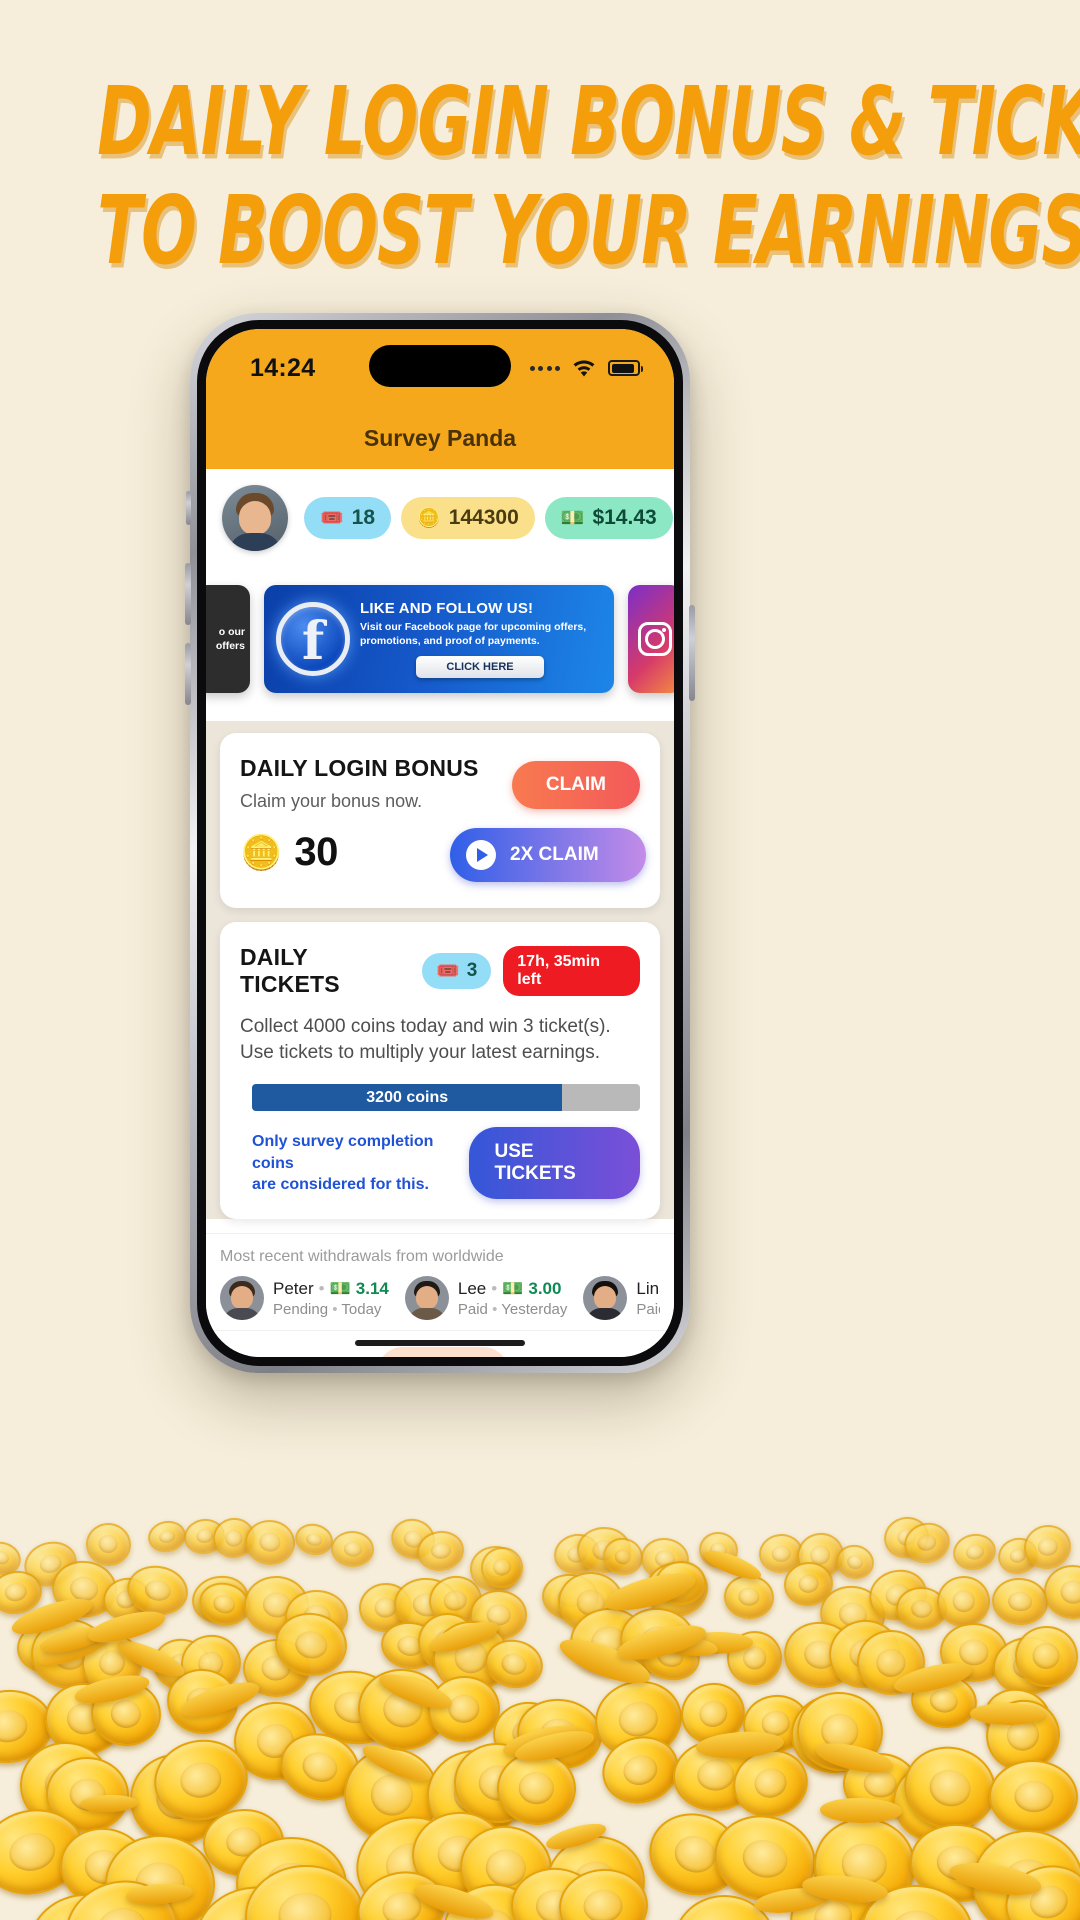  Describe the element at coordinates (362, 1257) in the screenshot. I see `recent-withdrawals-title: Most recent withdrawals from worldwide` at that location.